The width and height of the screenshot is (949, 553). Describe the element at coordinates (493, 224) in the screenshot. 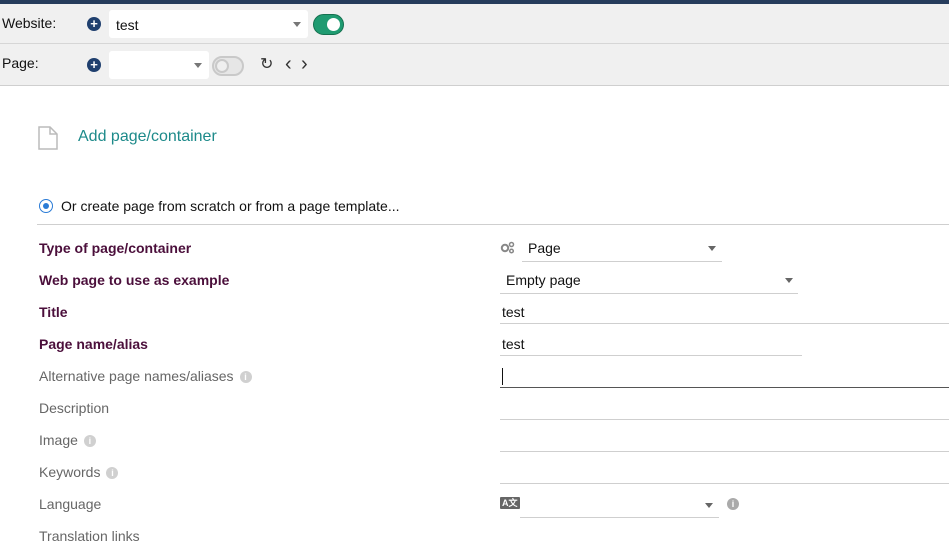

I see `section-divider` at that location.